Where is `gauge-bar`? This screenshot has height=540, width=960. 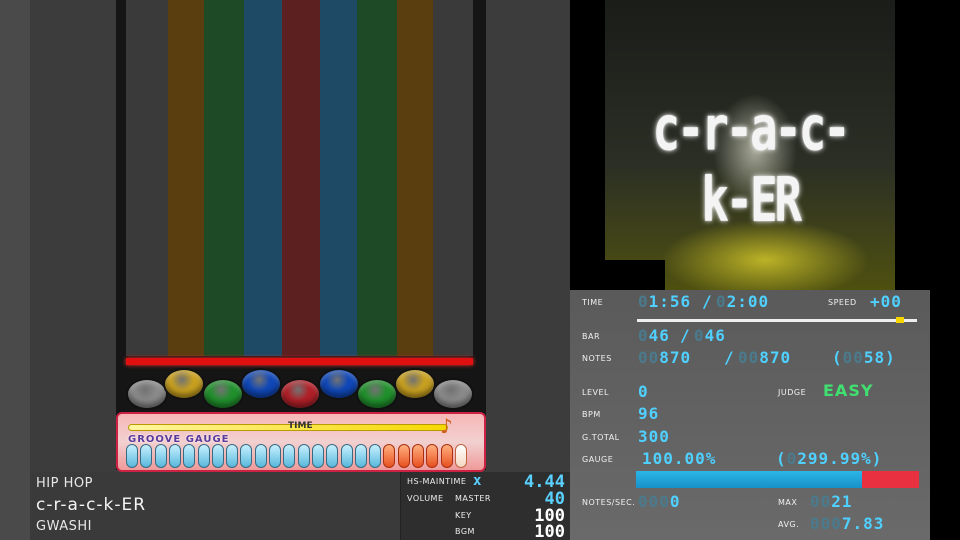 gauge-bar is located at coordinates (777, 479).